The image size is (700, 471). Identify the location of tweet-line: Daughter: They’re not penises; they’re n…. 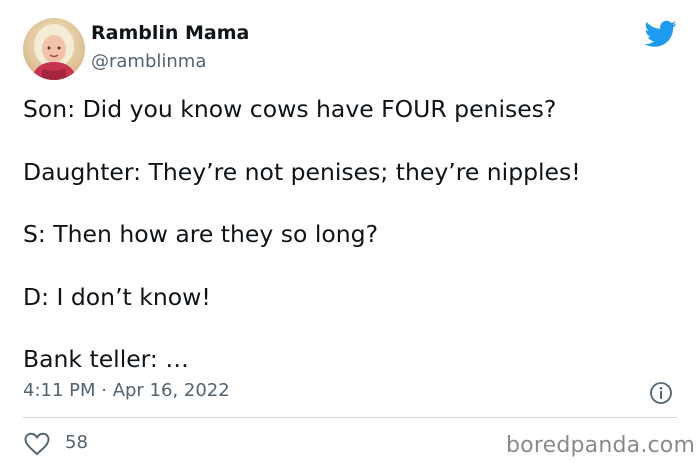
(302, 171).